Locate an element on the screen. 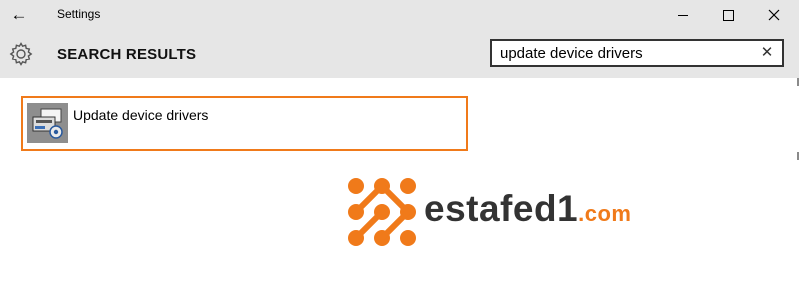 The image size is (799, 283). minimize-button is located at coordinates (683, 15).